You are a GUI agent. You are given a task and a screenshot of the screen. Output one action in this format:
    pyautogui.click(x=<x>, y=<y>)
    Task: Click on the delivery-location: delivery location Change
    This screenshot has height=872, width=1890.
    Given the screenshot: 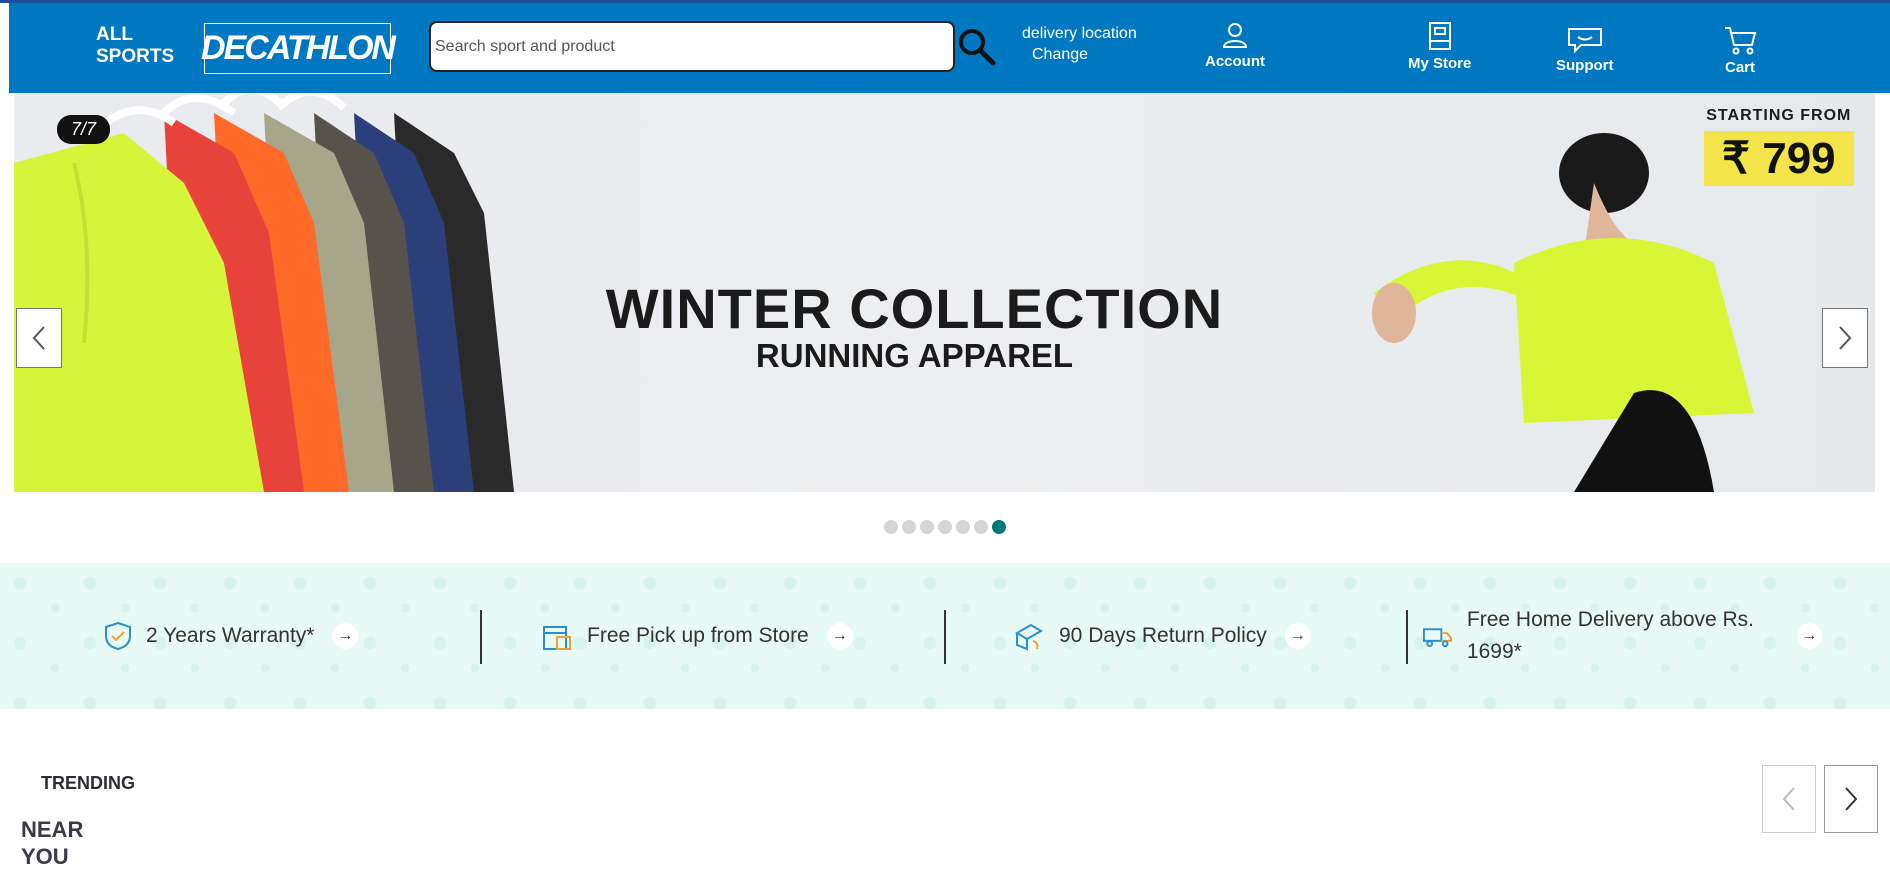 What is the action you would take?
    pyautogui.click(x=1079, y=44)
    